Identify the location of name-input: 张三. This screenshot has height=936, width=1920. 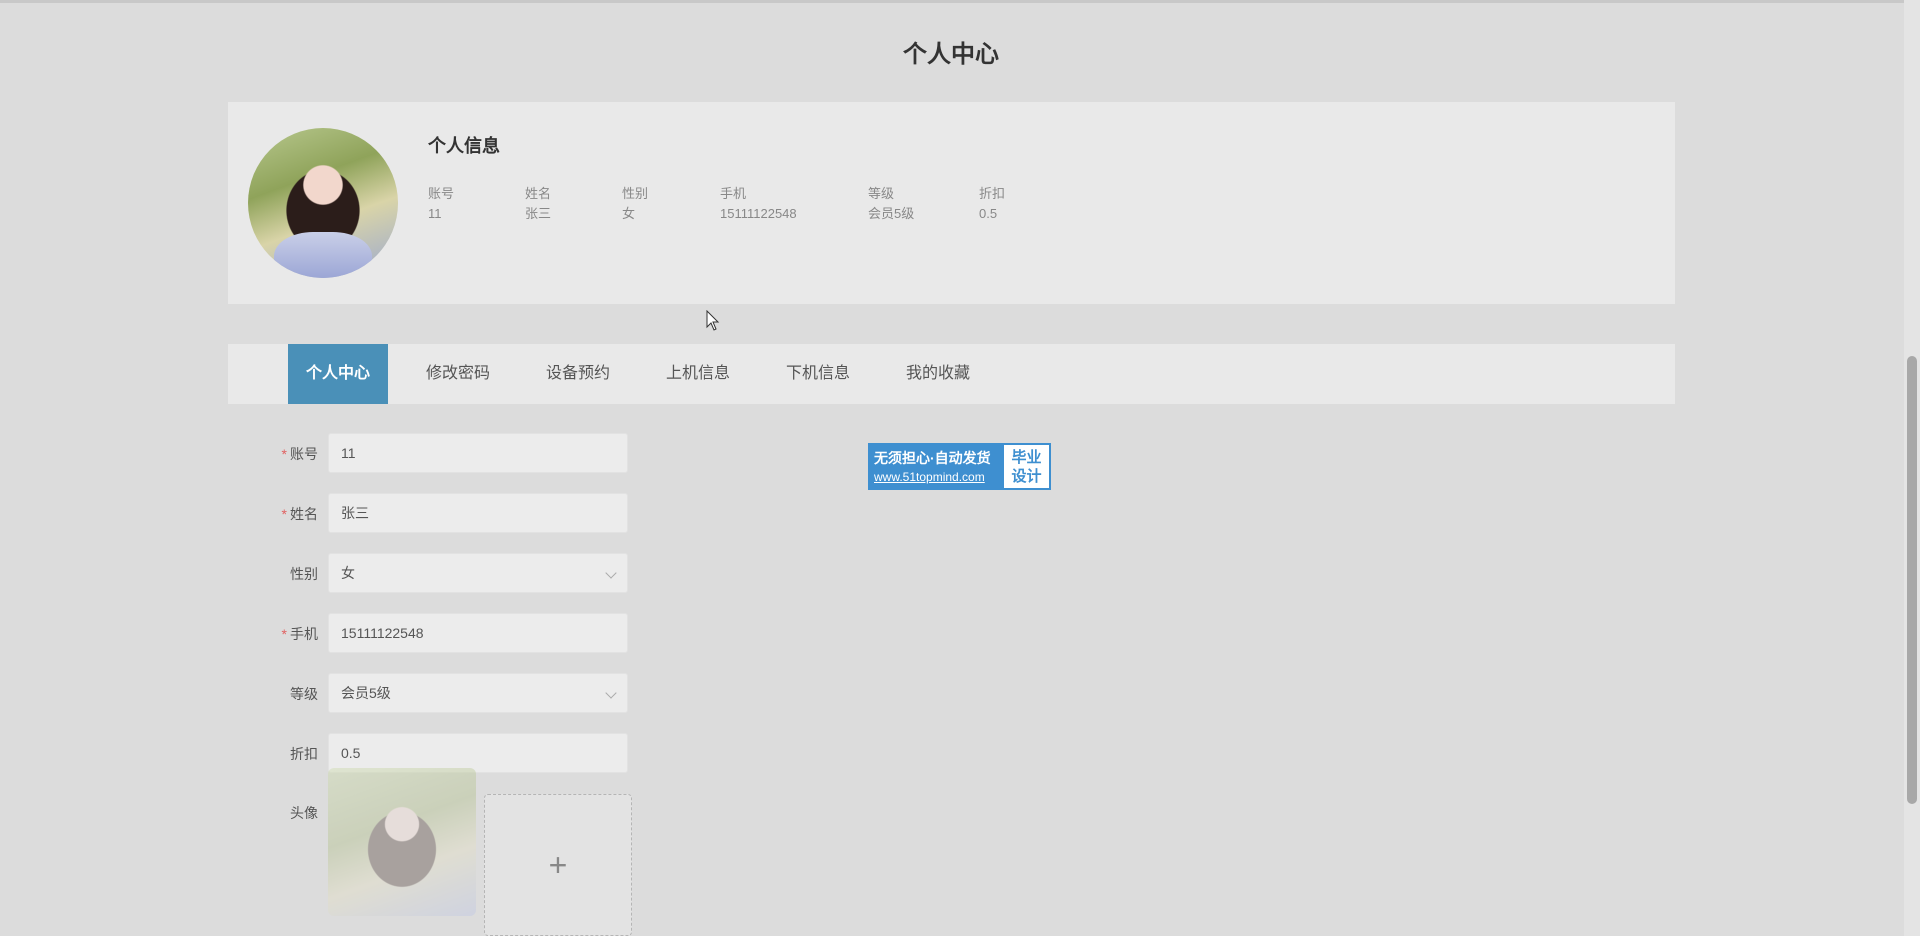
(478, 513).